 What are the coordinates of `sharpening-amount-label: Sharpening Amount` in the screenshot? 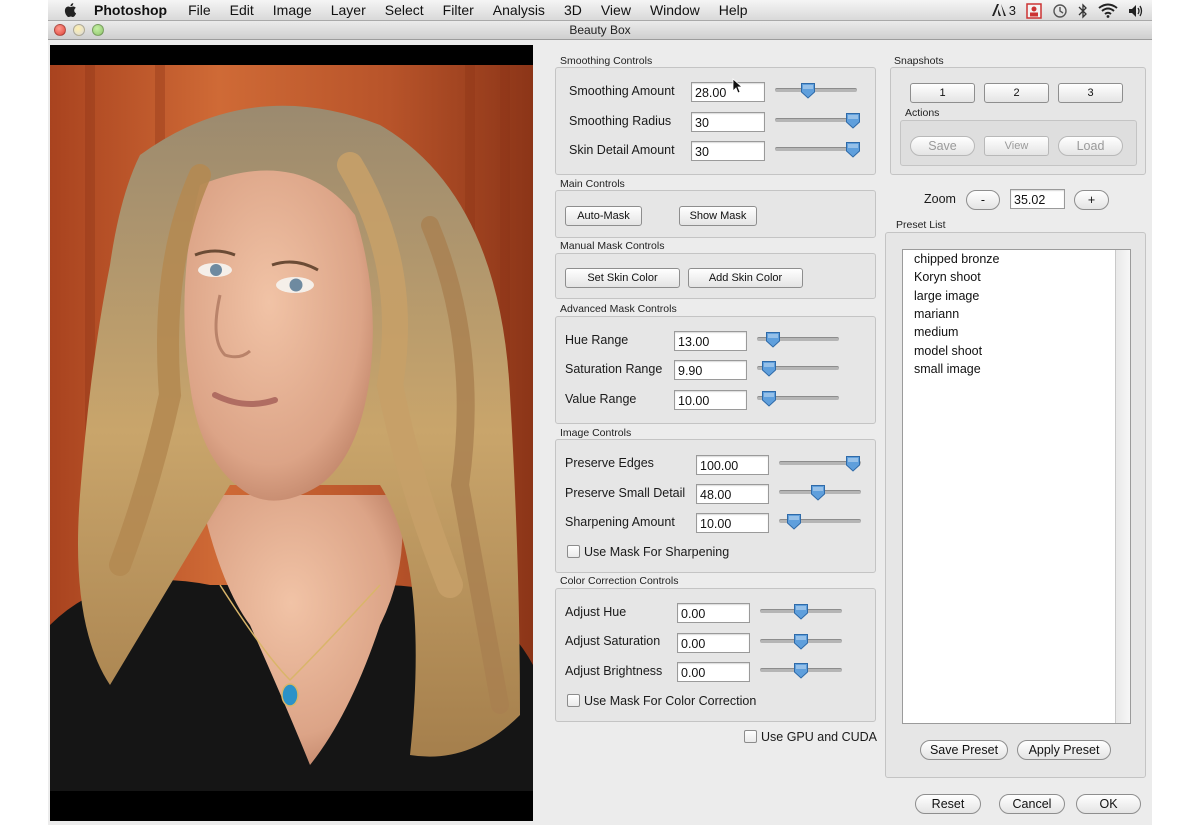 It's located at (620, 522).